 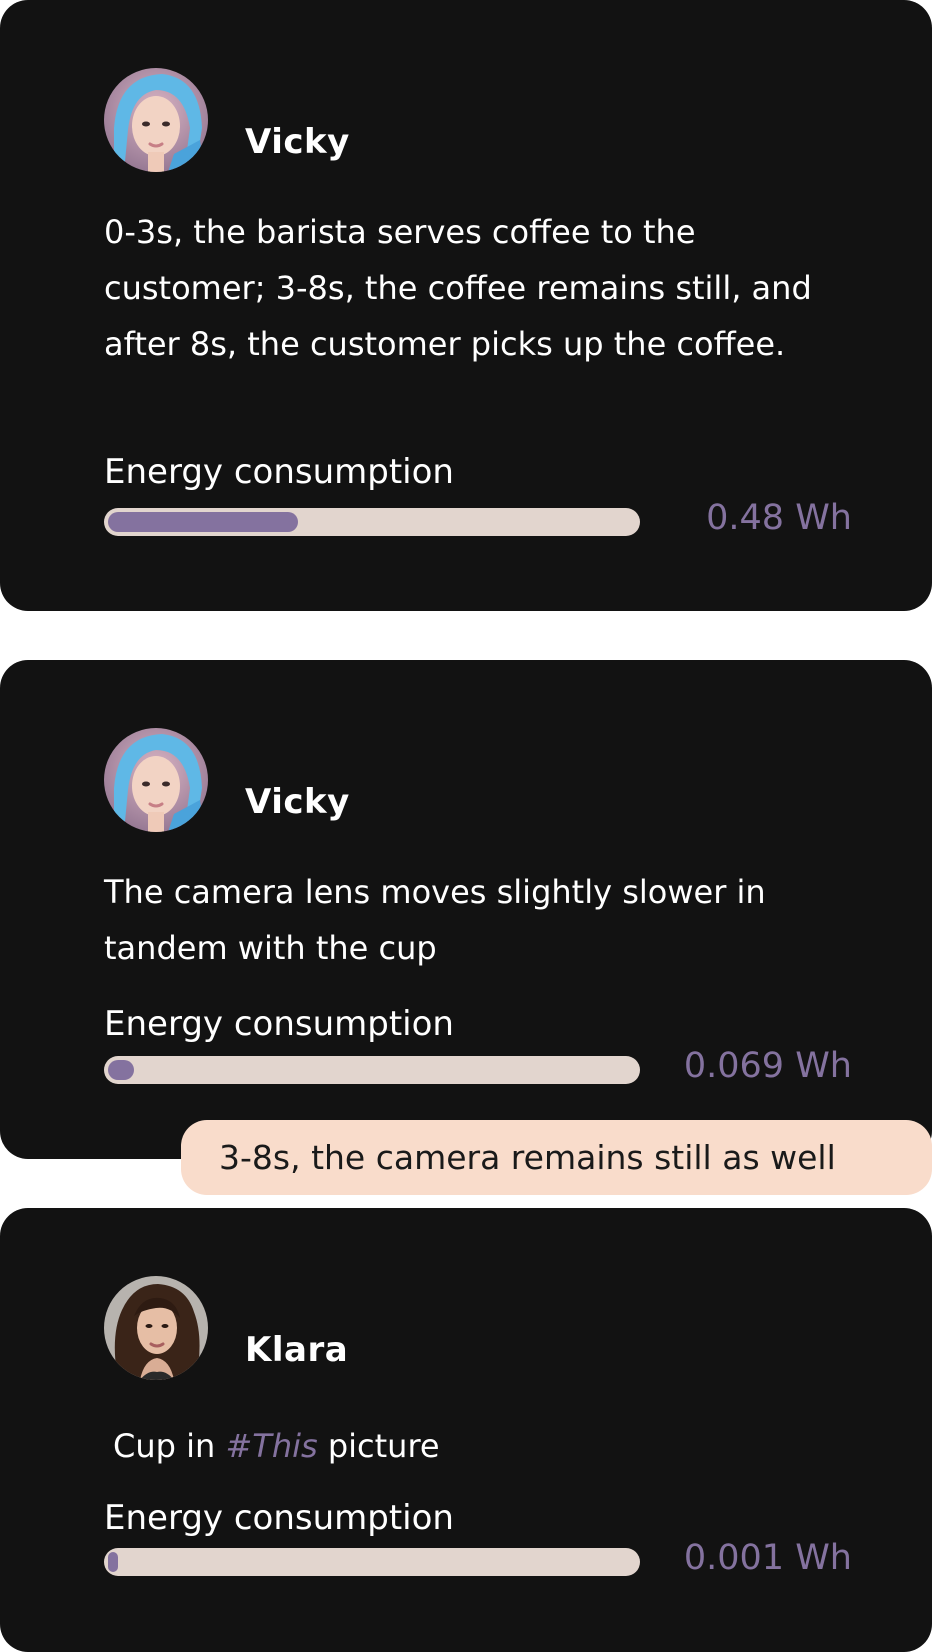 What do you see at coordinates (164, 1446) in the screenshot?
I see `message-text-before: Cup in` at bounding box center [164, 1446].